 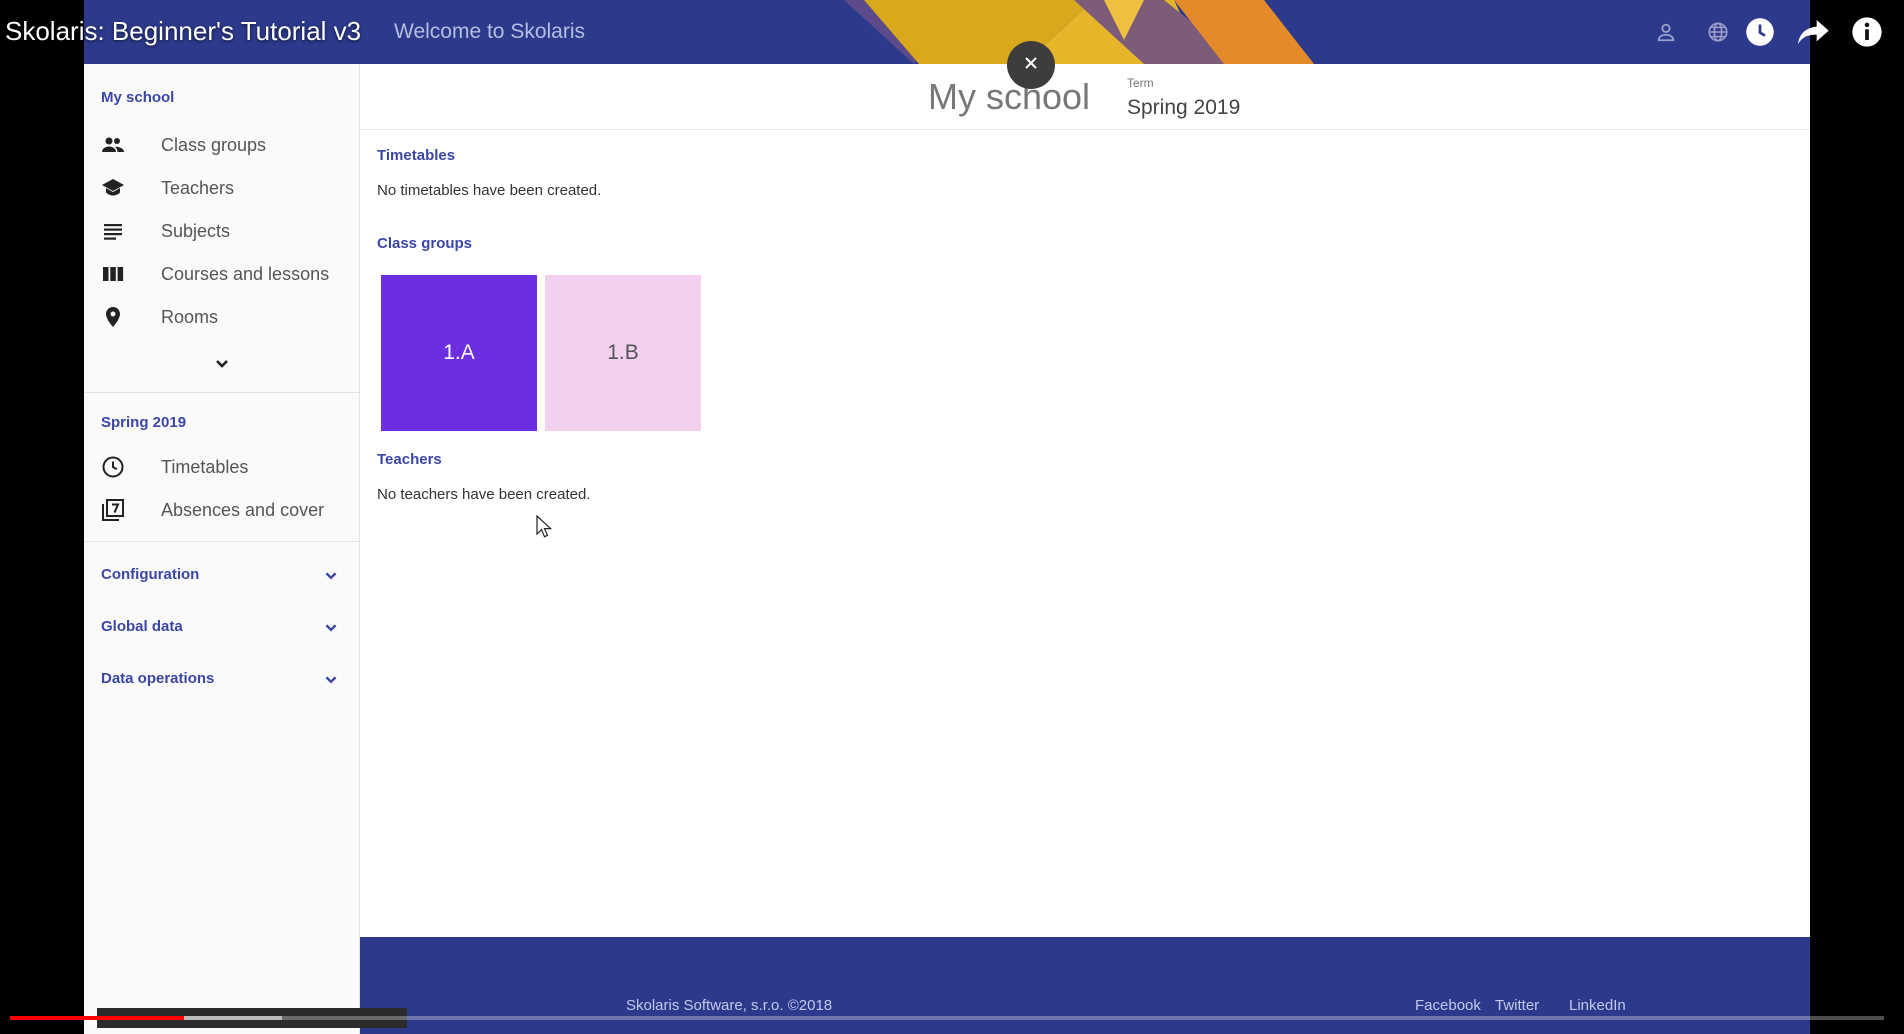 I want to click on teachers-empty-text: No teachers have been created., so click(x=484, y=494).